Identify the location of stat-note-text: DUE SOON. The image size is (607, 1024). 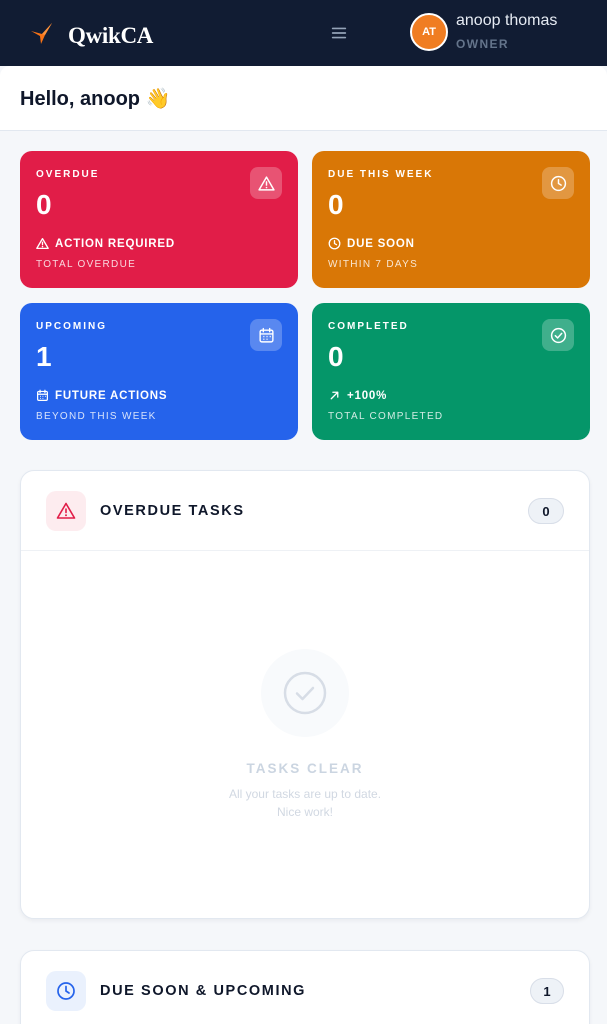
(381, 243).